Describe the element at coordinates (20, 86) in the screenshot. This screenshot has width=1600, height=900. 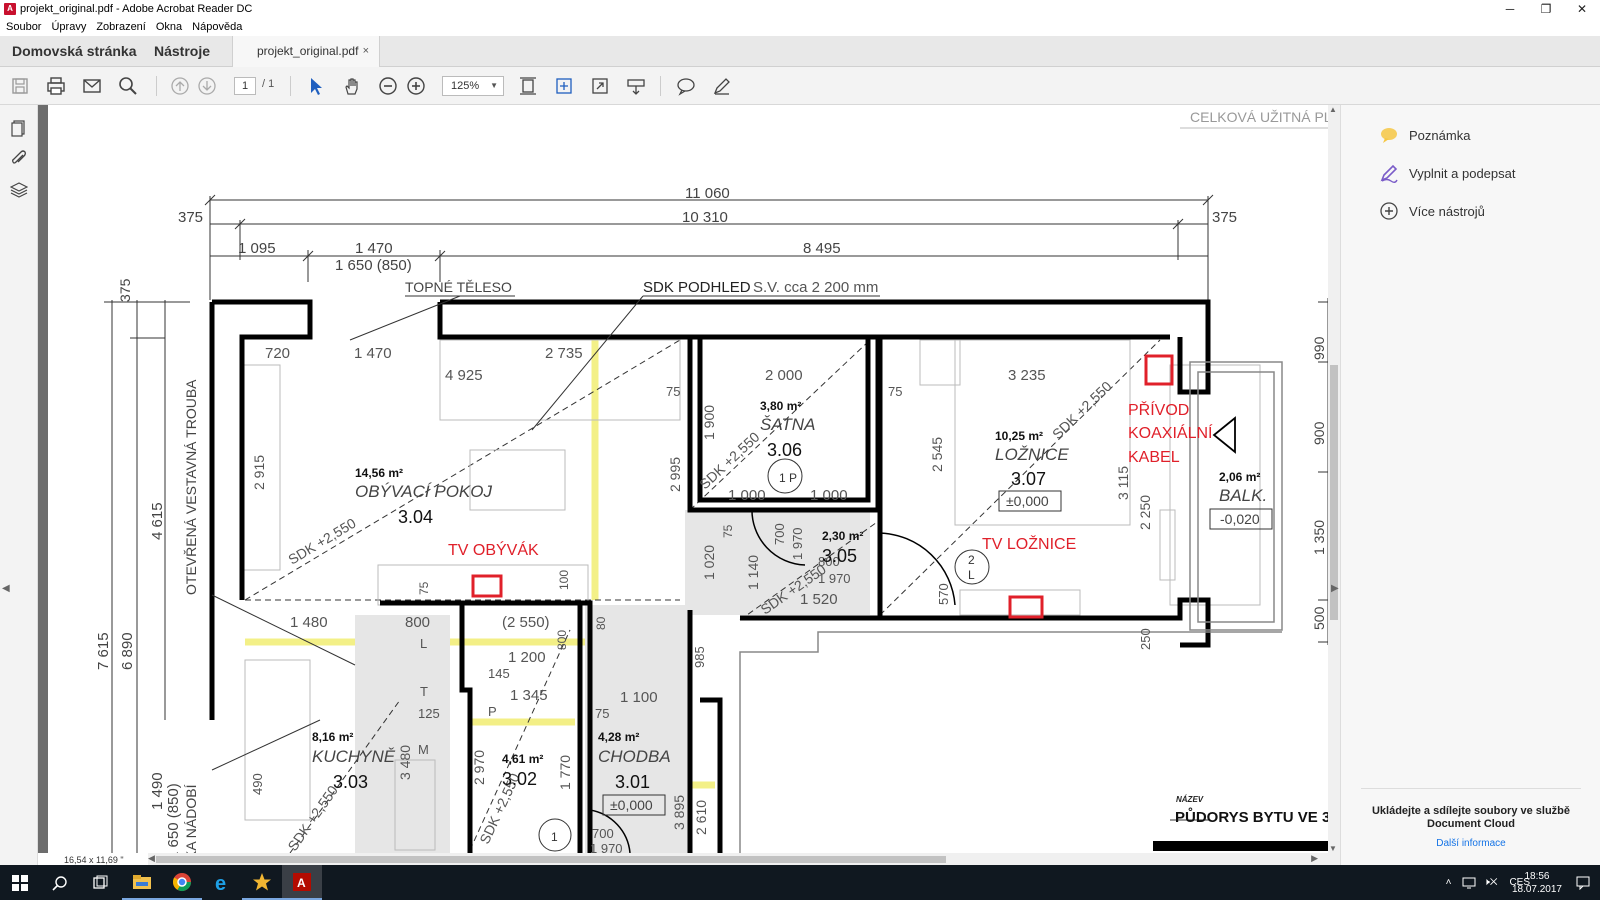
I see `save-icon` at that location.